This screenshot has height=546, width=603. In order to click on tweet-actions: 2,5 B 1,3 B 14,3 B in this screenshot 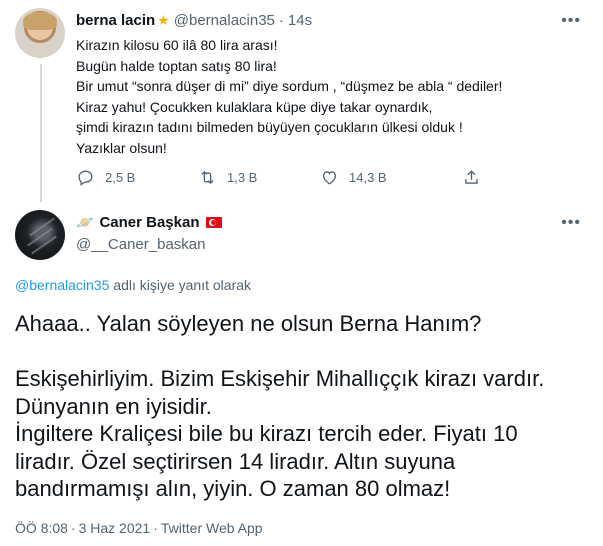, I will do `click(278, 177)`.